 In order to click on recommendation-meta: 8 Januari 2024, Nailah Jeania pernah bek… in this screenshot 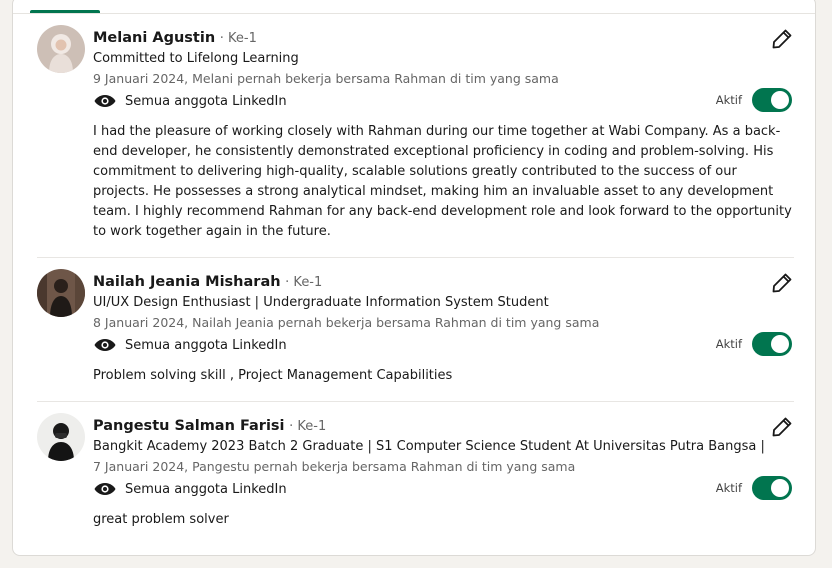, I will do `click(346, 322)`.